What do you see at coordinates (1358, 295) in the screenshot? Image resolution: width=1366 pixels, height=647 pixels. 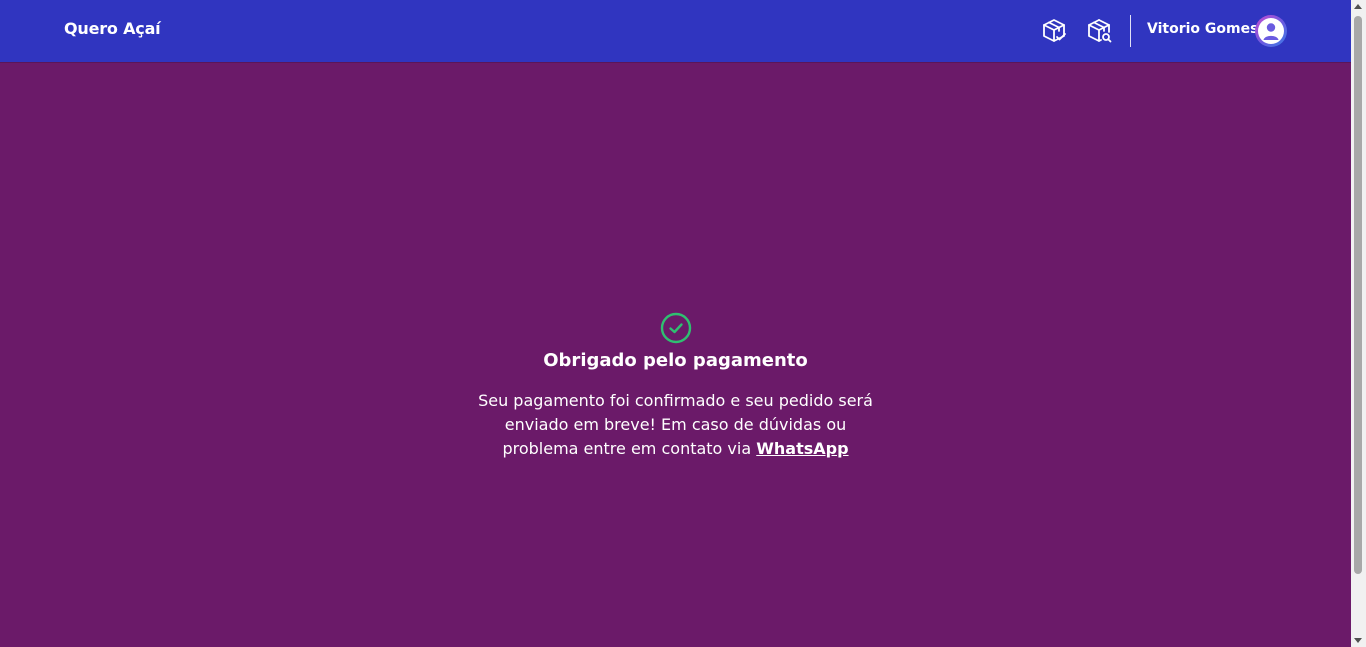 I see `scroll-thumb` at bounding box center [1358, 295].